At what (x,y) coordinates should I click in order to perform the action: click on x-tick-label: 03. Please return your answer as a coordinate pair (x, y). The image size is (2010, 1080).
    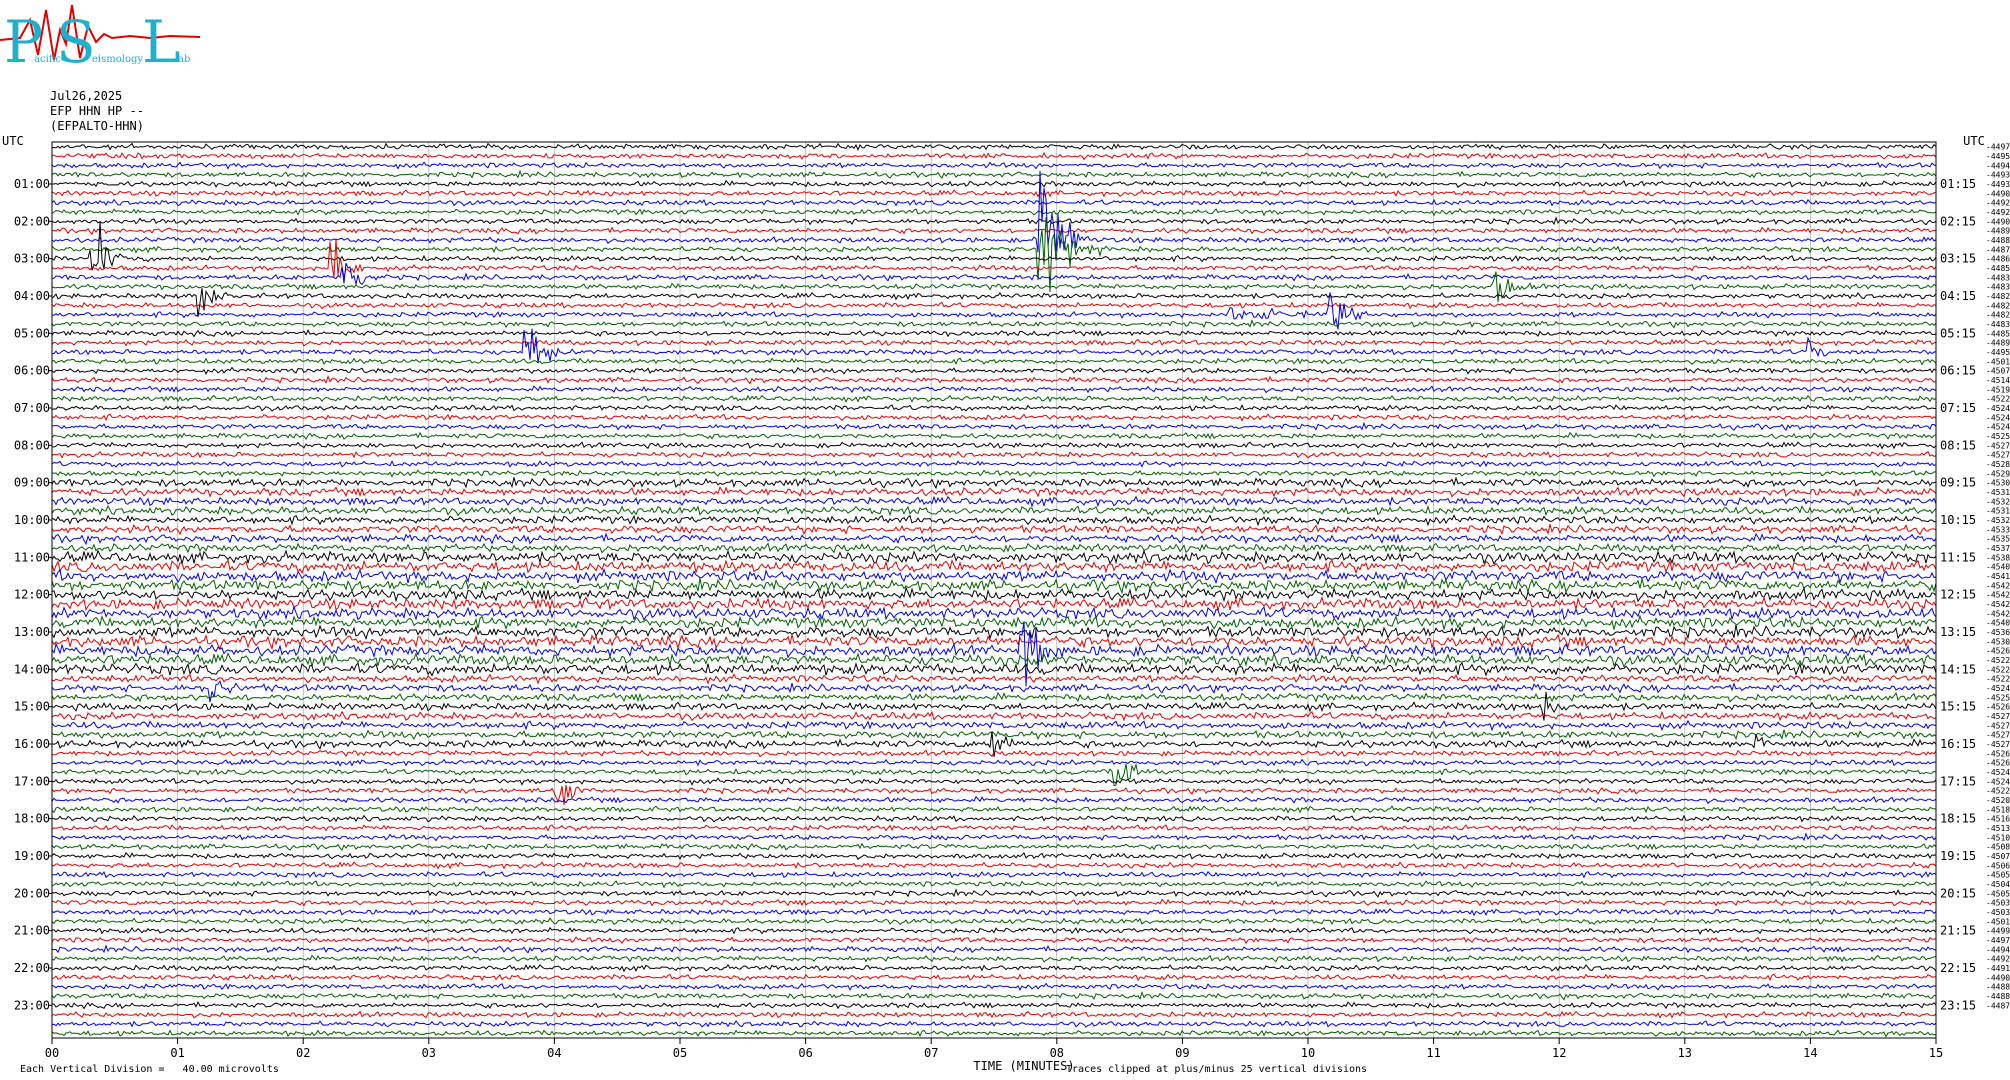
    Looking at the image, I should click on (429, 1053).